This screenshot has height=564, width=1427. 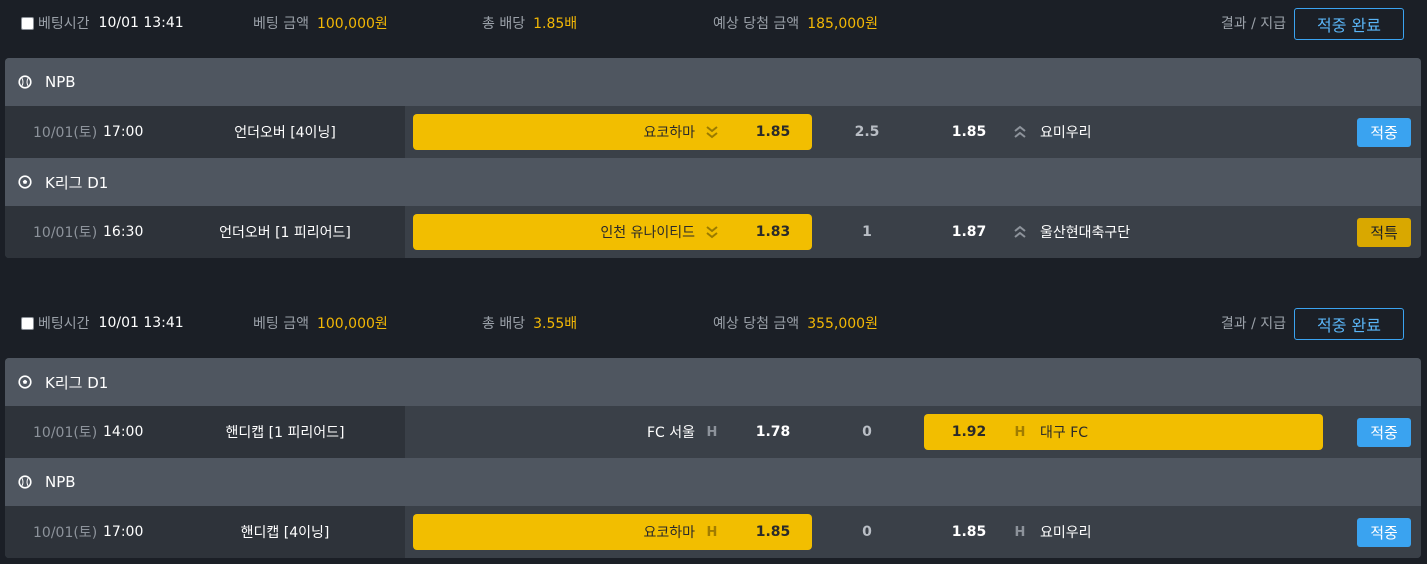 I want to click on total-odds-group: 총 배당 3.55배, so click(x=529, y=323).